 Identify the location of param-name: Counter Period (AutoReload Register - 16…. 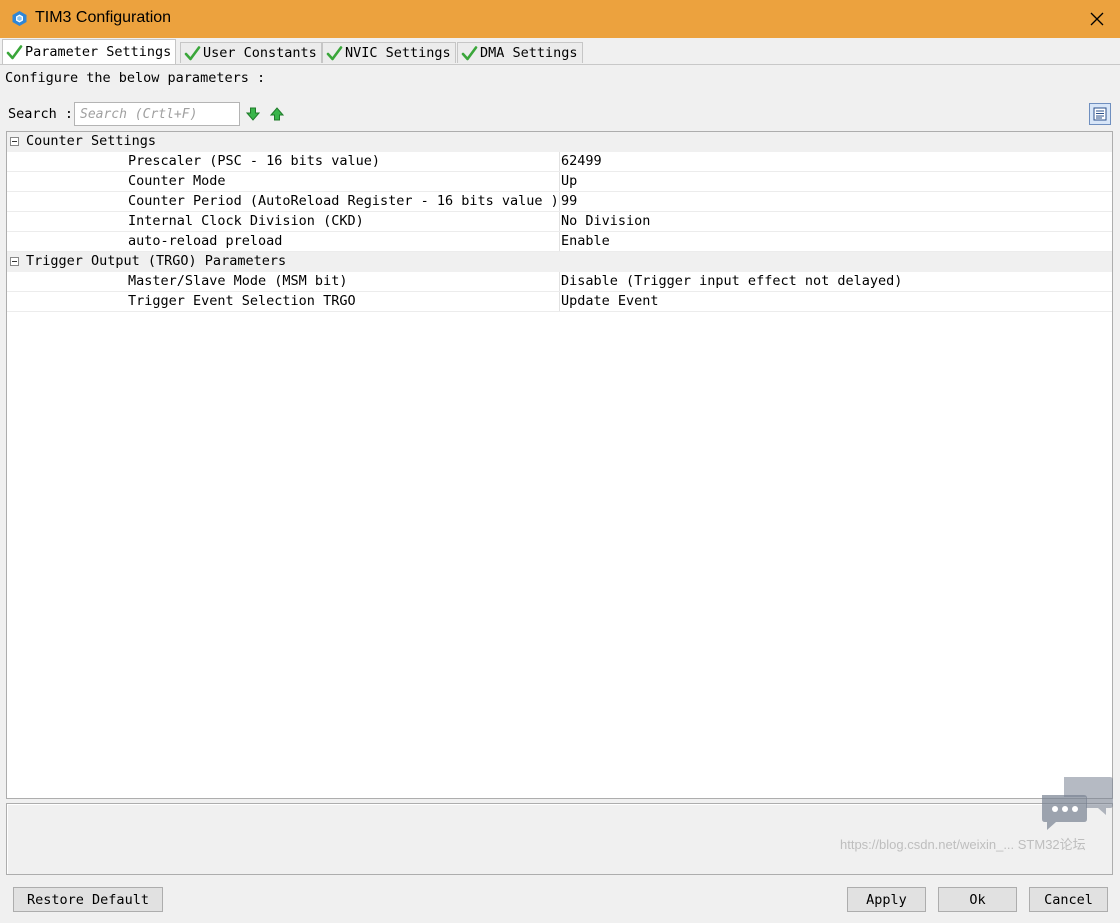
(342, 201).